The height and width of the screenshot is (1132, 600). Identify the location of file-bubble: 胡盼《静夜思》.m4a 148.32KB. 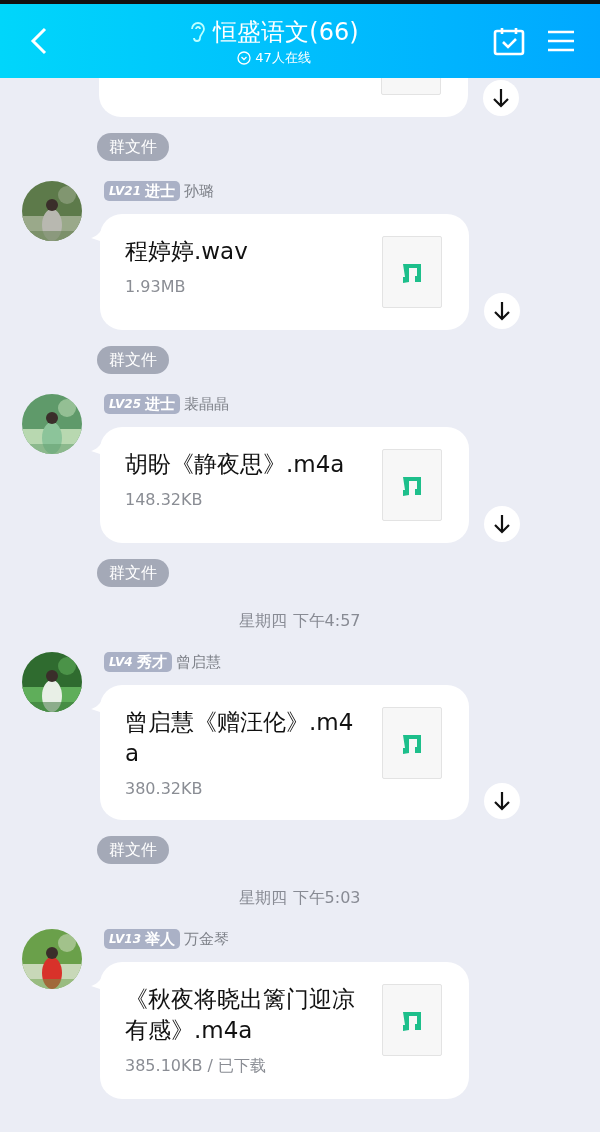
(284, 485).